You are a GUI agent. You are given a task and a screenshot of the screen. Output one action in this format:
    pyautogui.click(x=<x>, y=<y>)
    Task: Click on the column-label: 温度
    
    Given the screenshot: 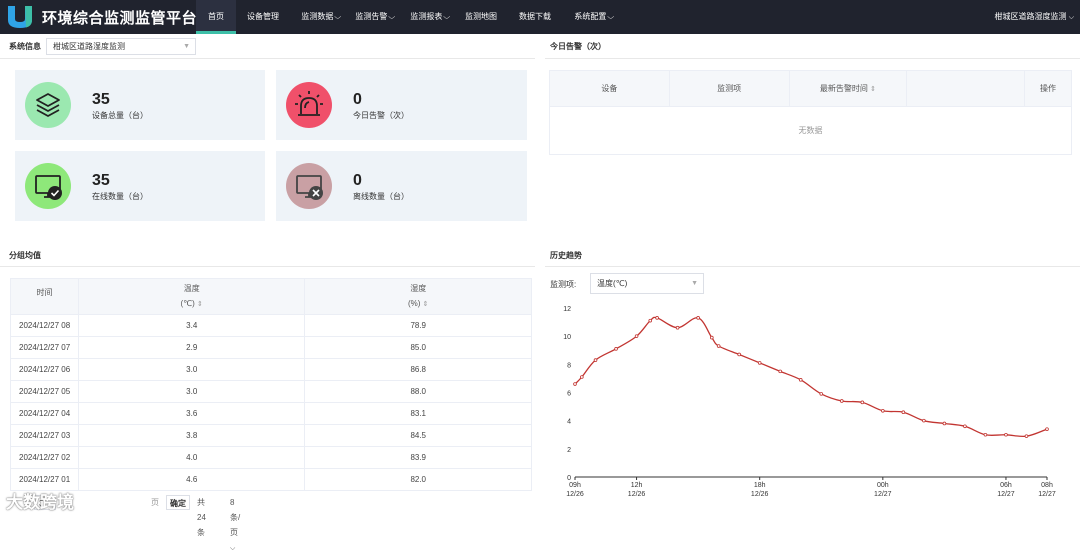 What is the action you would take?
    pyautogui.click(x=191, y=288)
    